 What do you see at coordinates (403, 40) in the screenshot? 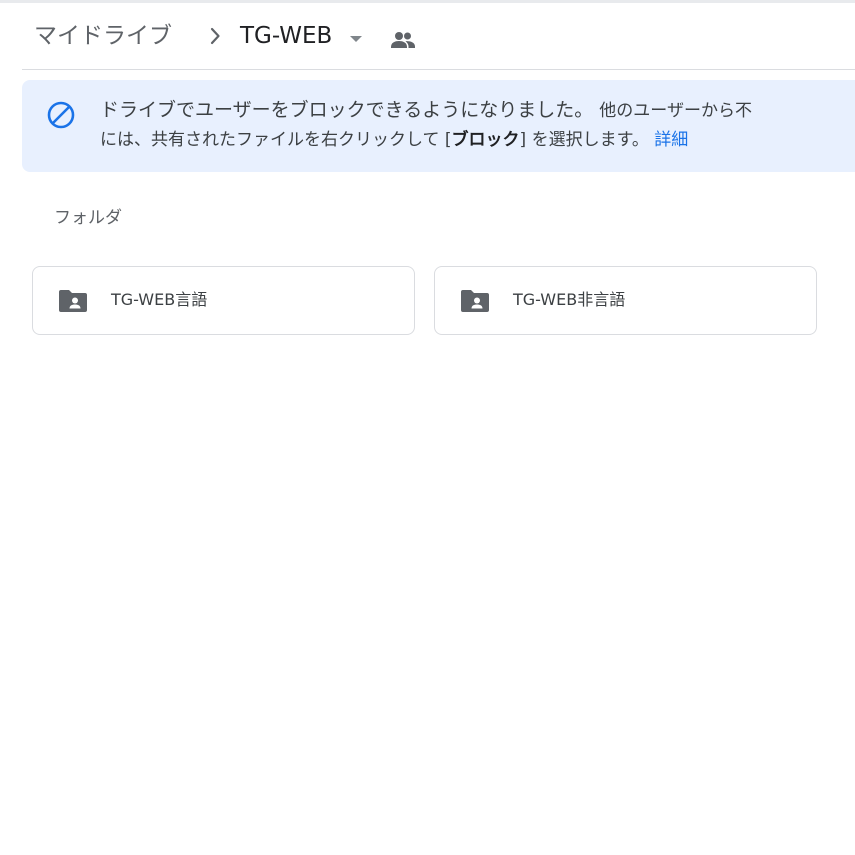
I see `people-icon` at bounding box center [403, 40].